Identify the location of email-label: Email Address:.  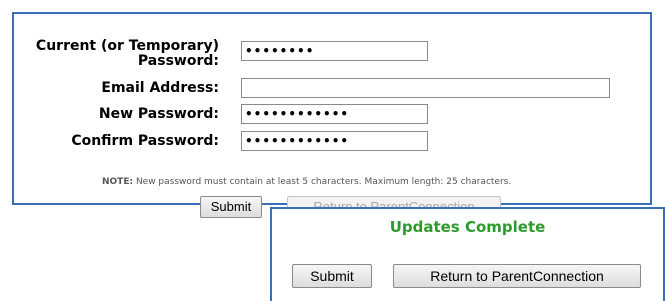
(160, 88).